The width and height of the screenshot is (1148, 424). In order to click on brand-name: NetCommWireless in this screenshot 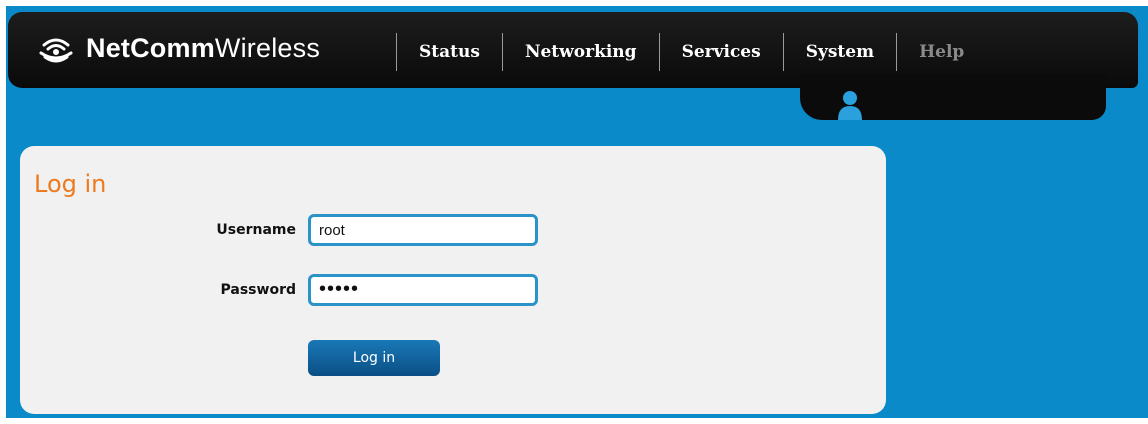, I will do `click(203, 47)`.